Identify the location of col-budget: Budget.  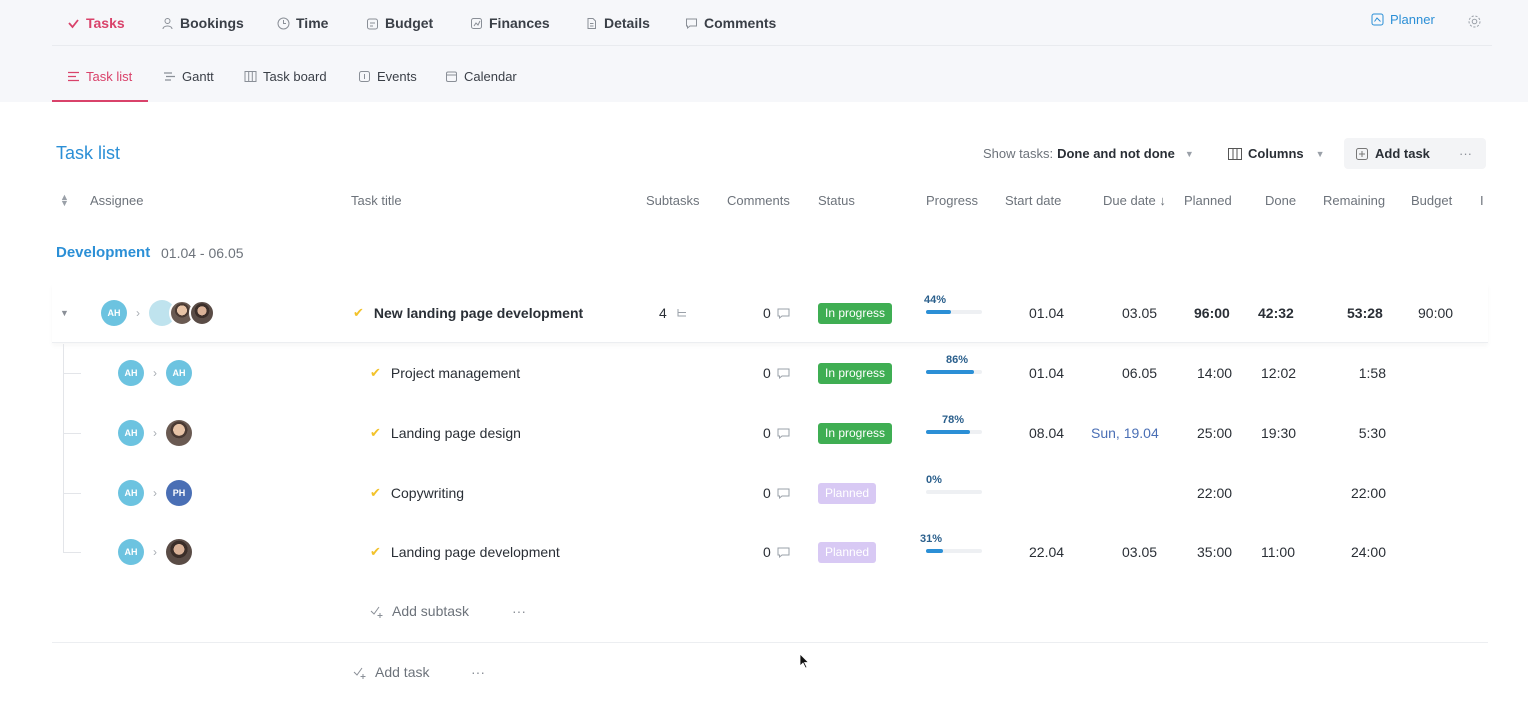
(1431, 200).